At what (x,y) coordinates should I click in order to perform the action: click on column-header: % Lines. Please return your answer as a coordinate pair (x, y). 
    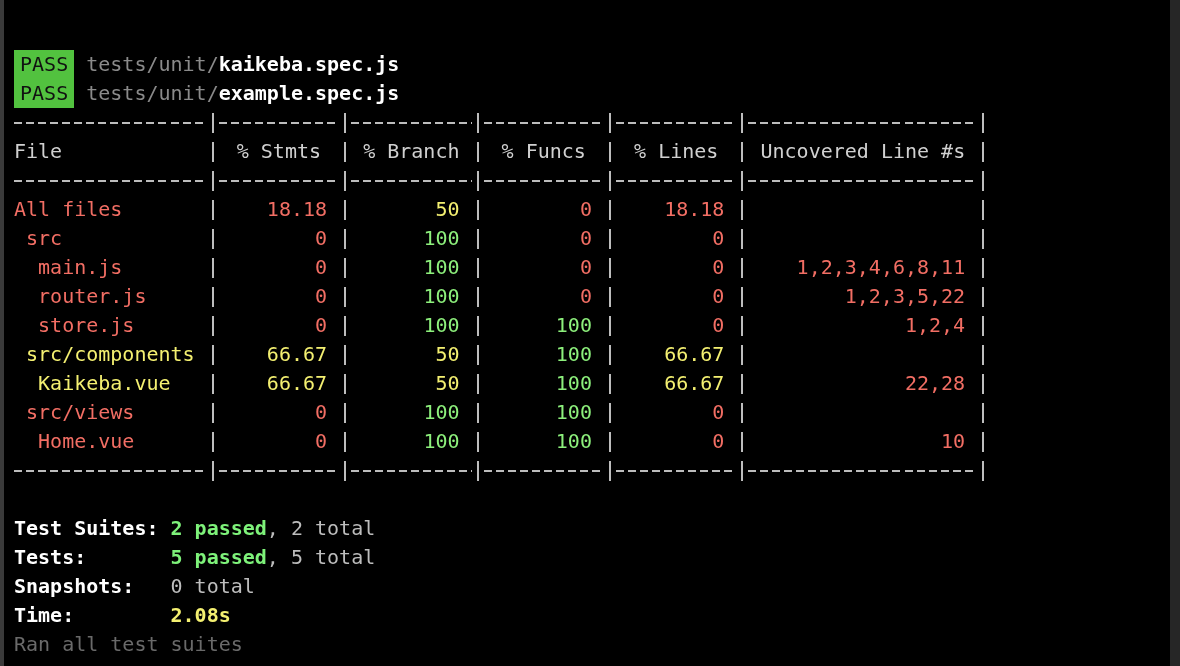
    Looking at the image, I should click on (676, 151).